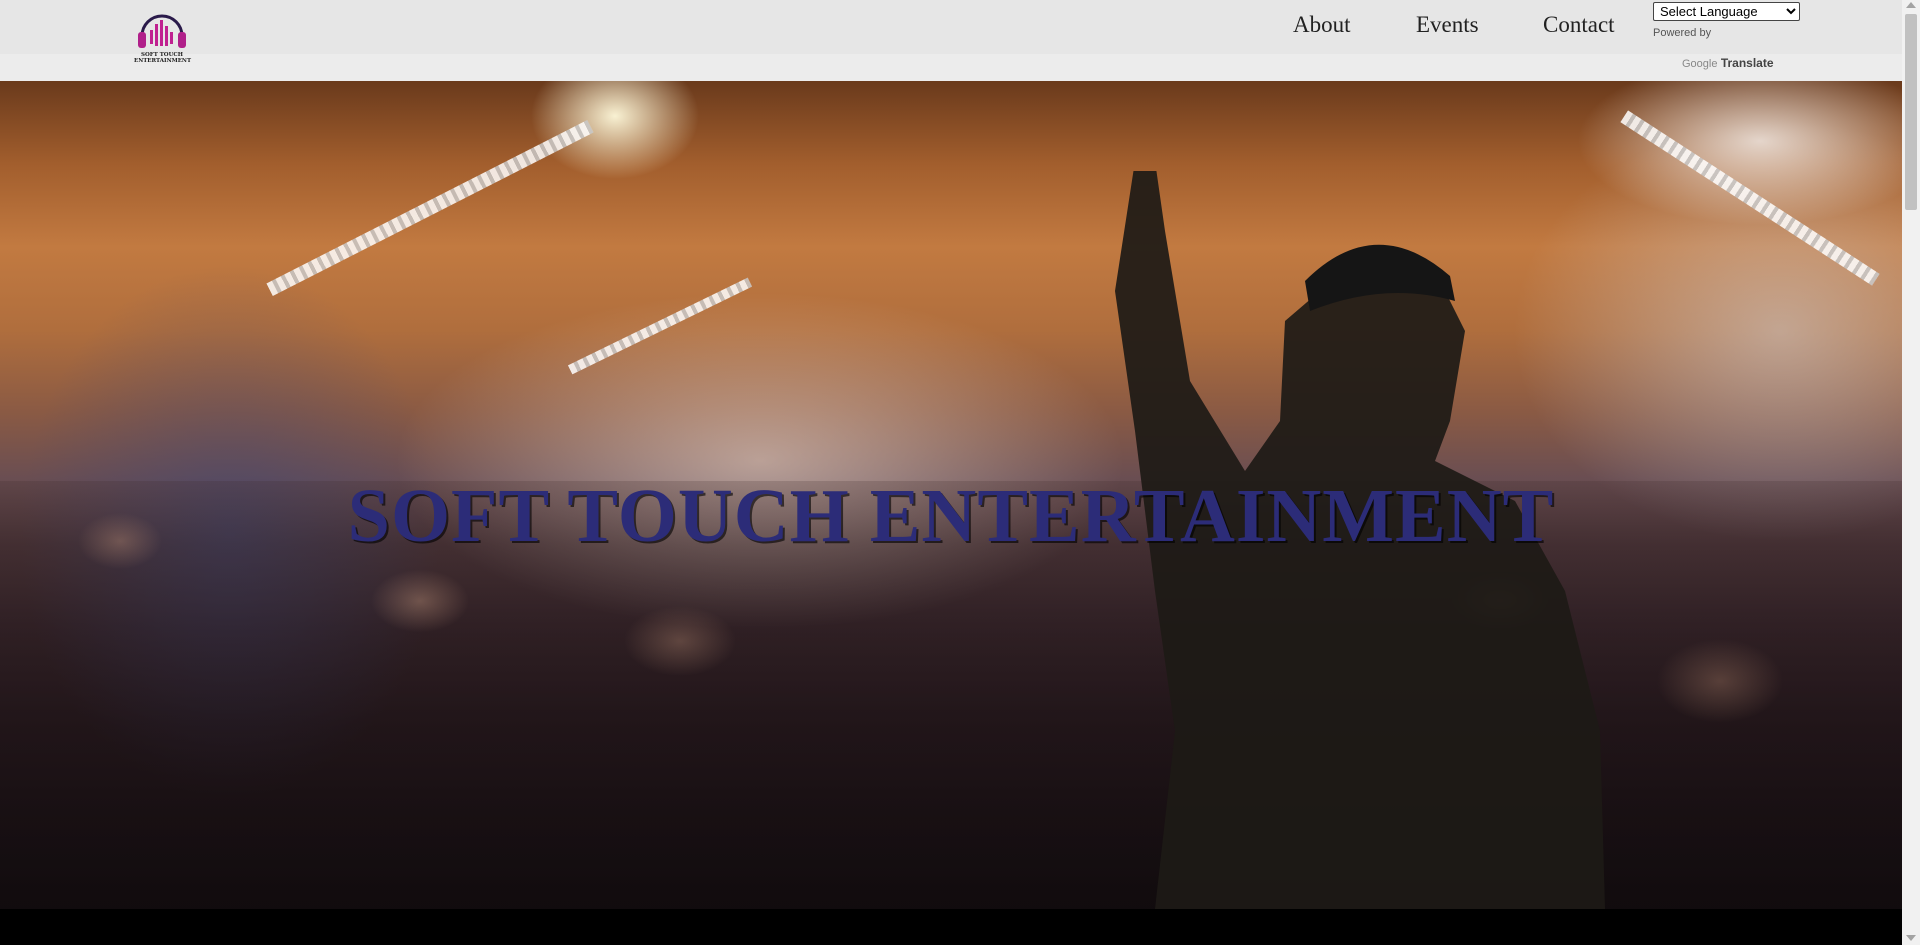 The image size is (1920, 945). What do you see at coordinates (1322, 25) in the screenshot?
I see `nav-link-about: About` at bounding box center [1322, 25].